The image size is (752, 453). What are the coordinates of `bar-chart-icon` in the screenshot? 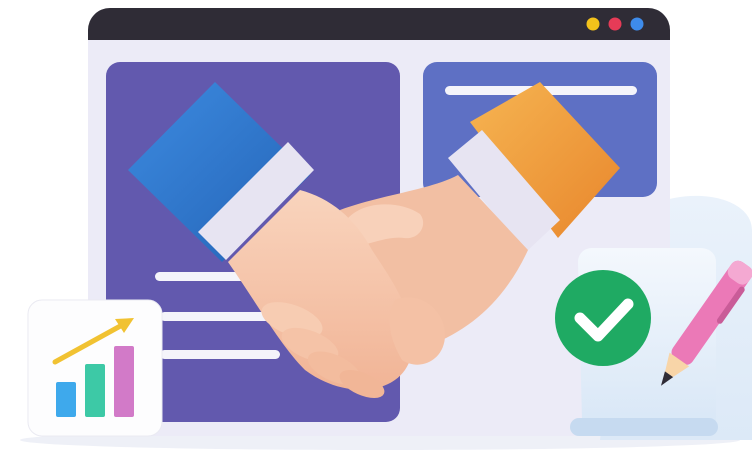 It's located at (95, 368).